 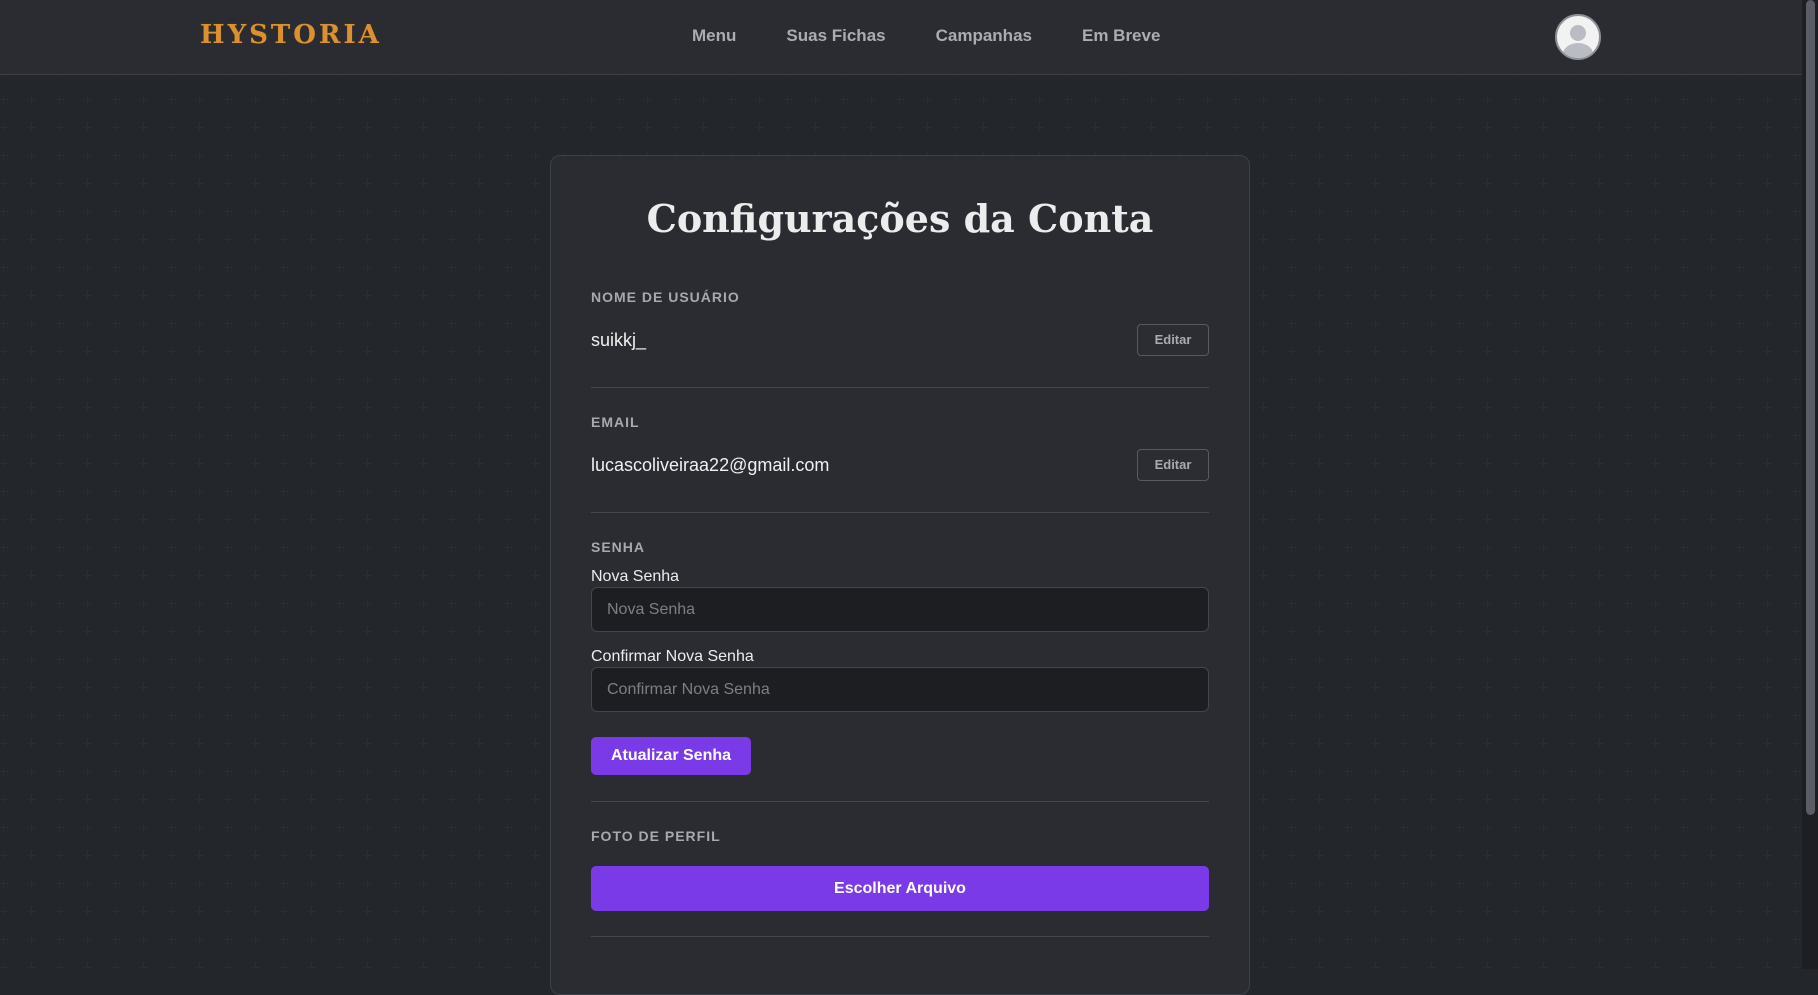 What do you see at coordinates (672, 656) in the screenshot?
I see `confirm-password-label: Confirmar Nova Senha` at bounding box center [672, 656].